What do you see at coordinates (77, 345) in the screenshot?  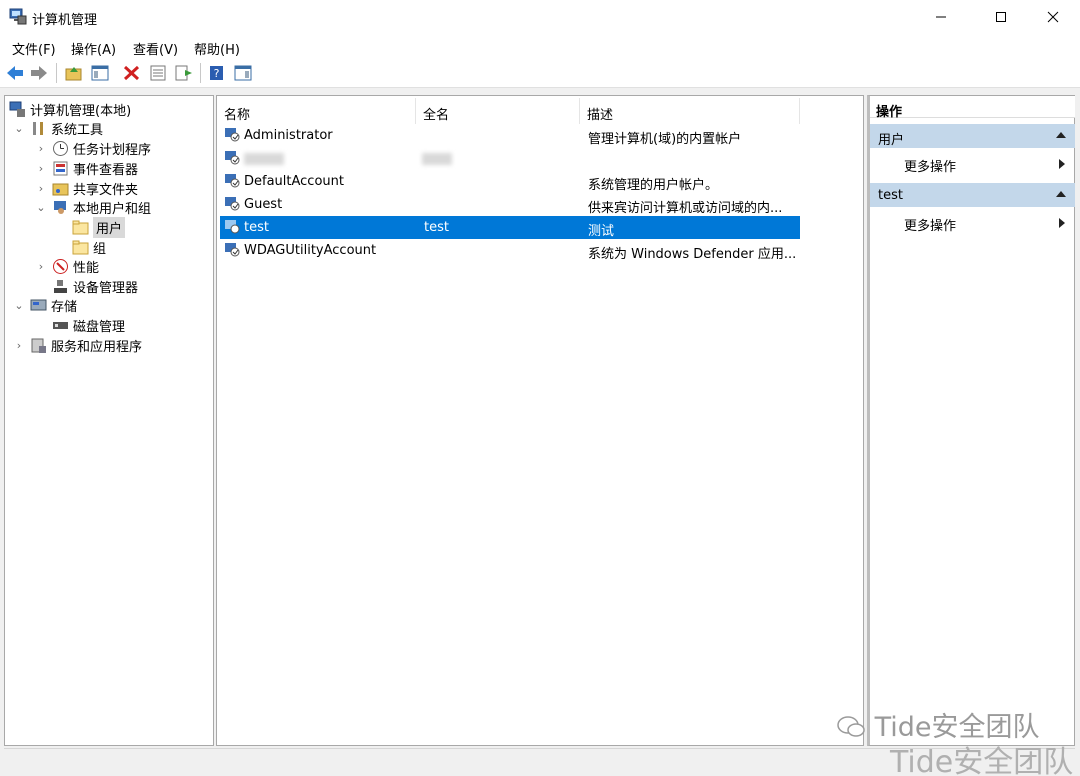 I see `tree-item-services-apps: › 服务和应用程序` at bounding box center [77, 345].